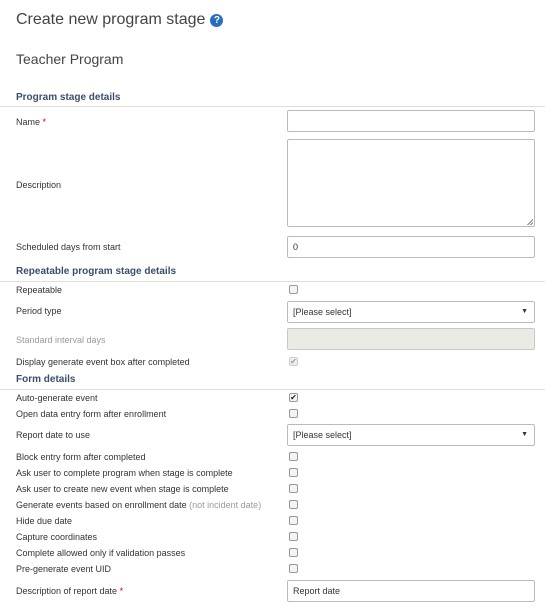 This screenshot has width=551, height=609. I want to click on complete-allowed-checkbox, so click(293, 552).